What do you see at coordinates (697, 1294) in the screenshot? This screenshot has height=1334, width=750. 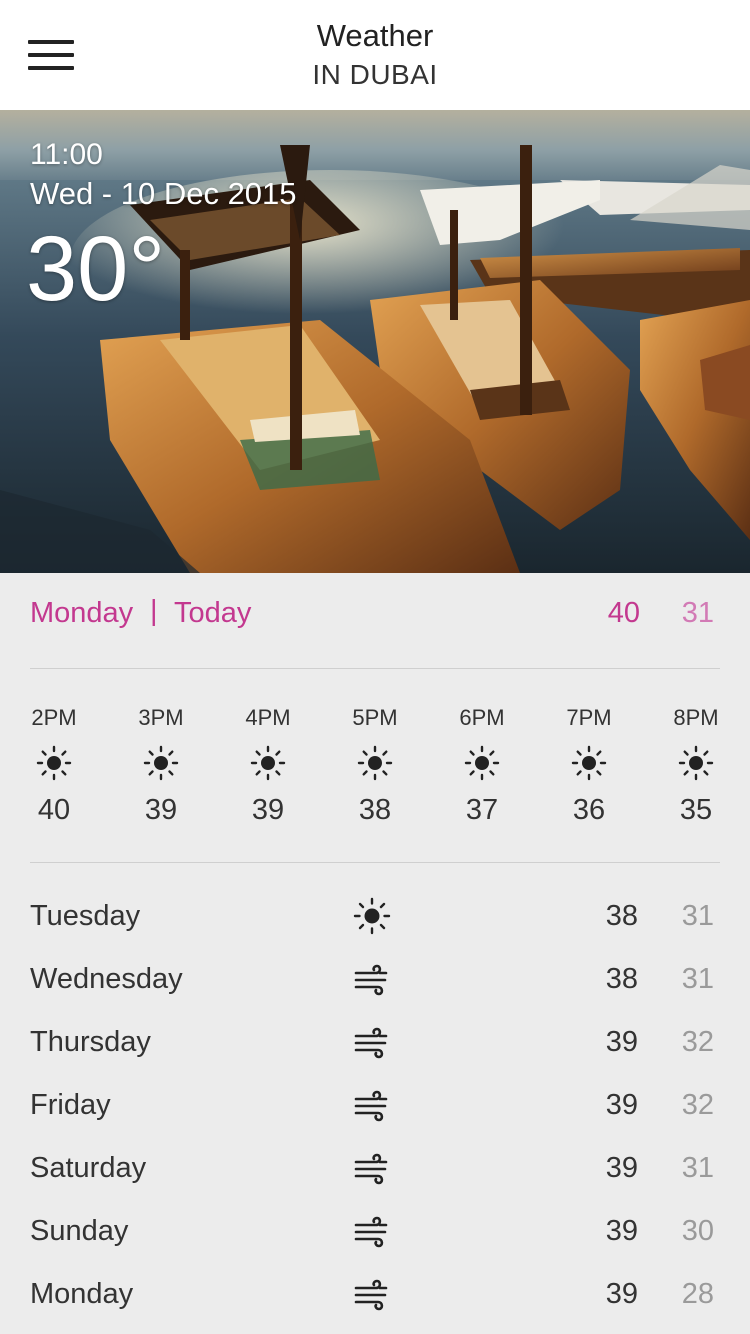 I see `forecast-low: 28` at bounding box center [697, 1294].